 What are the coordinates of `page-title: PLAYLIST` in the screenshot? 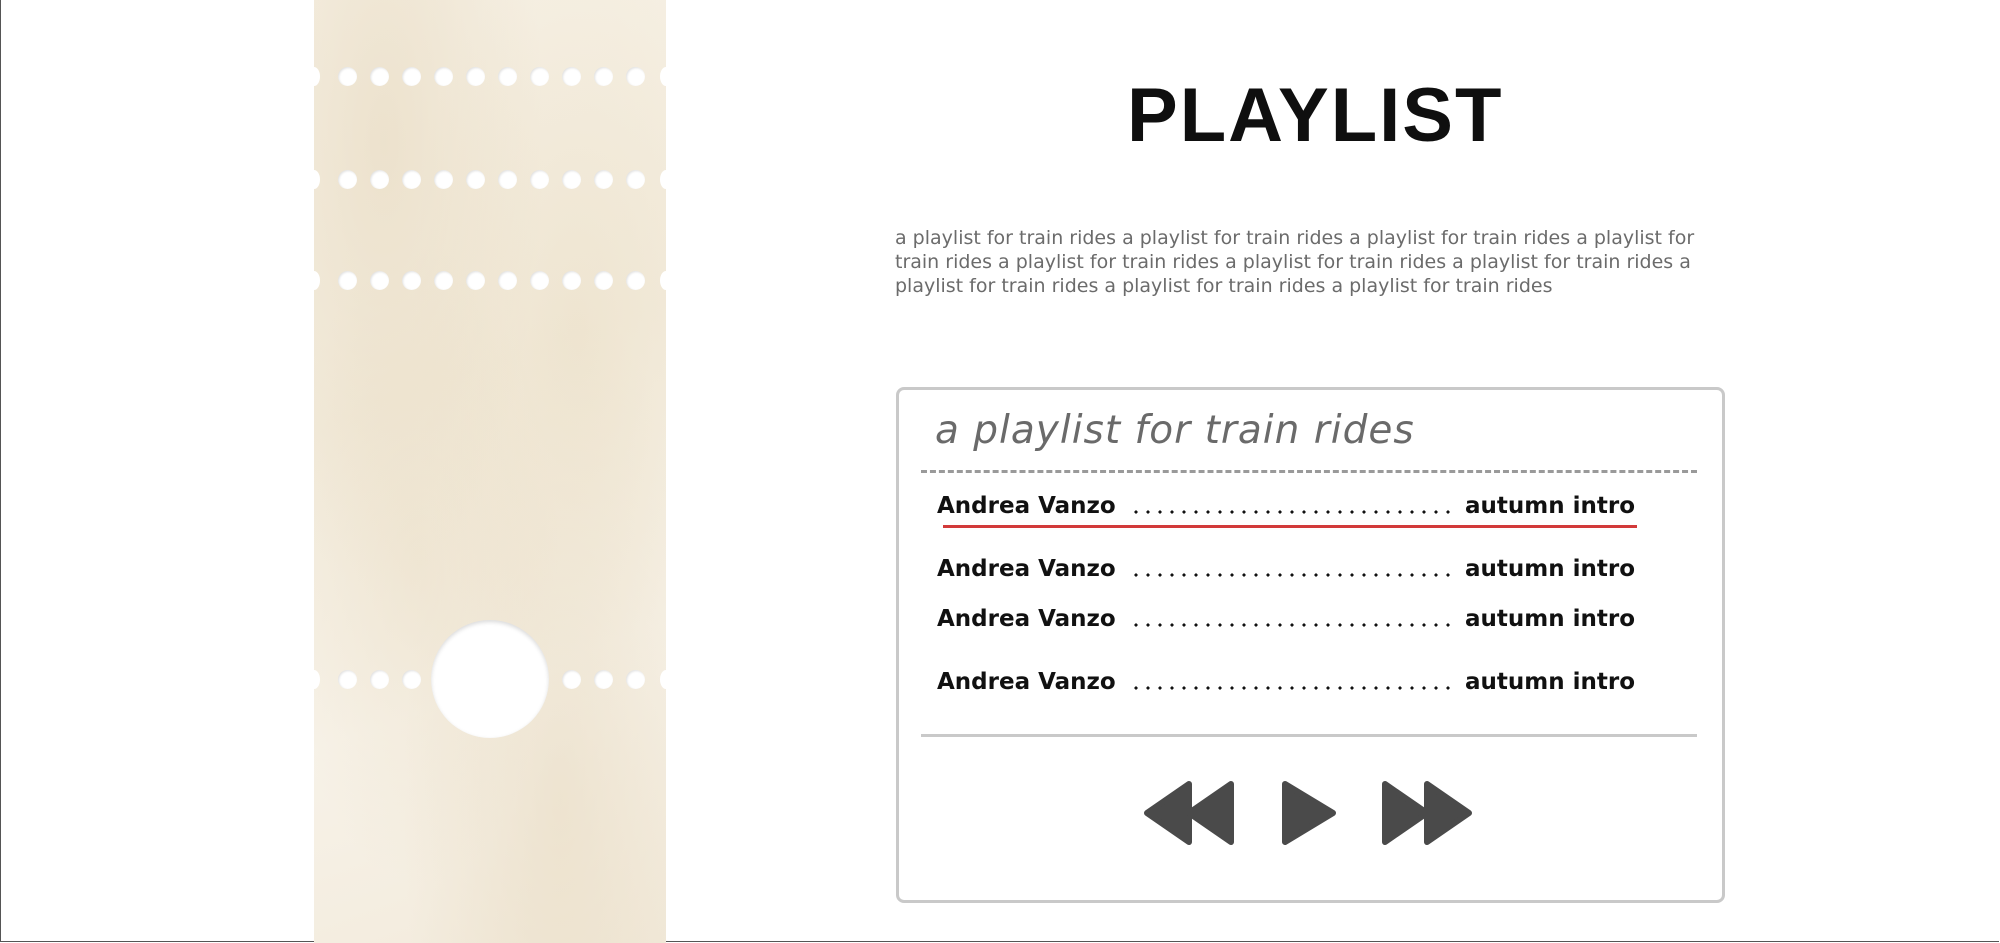 It's located at (1315, 115).